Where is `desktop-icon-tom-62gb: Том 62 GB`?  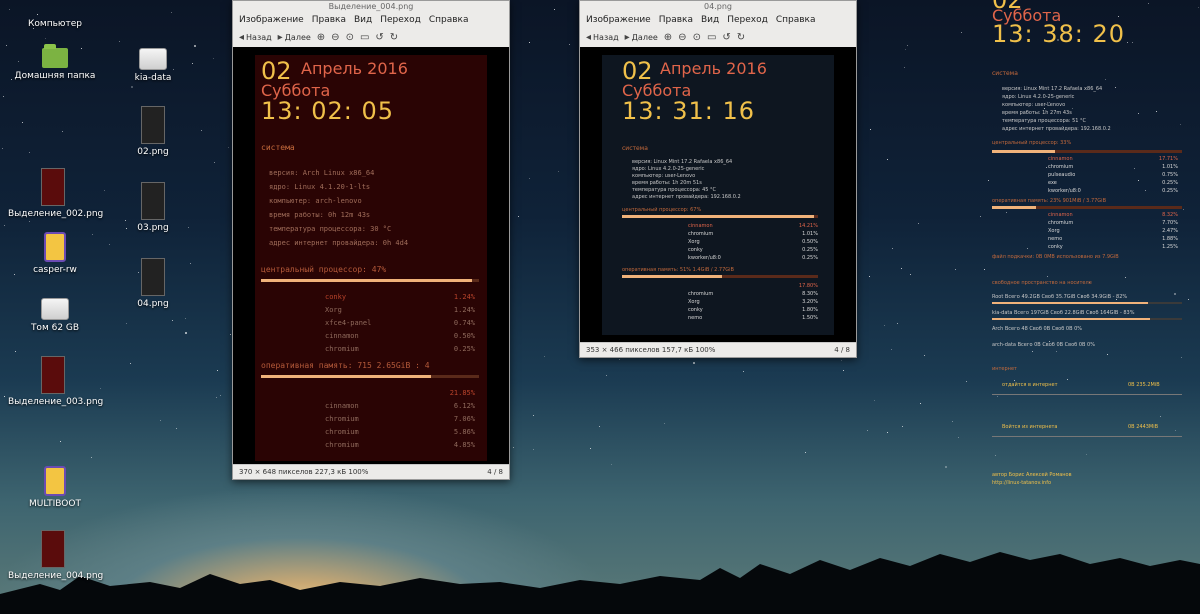
desktop-icon-tom-62gb: Том 62 GB is located at coordinates (55, 315).